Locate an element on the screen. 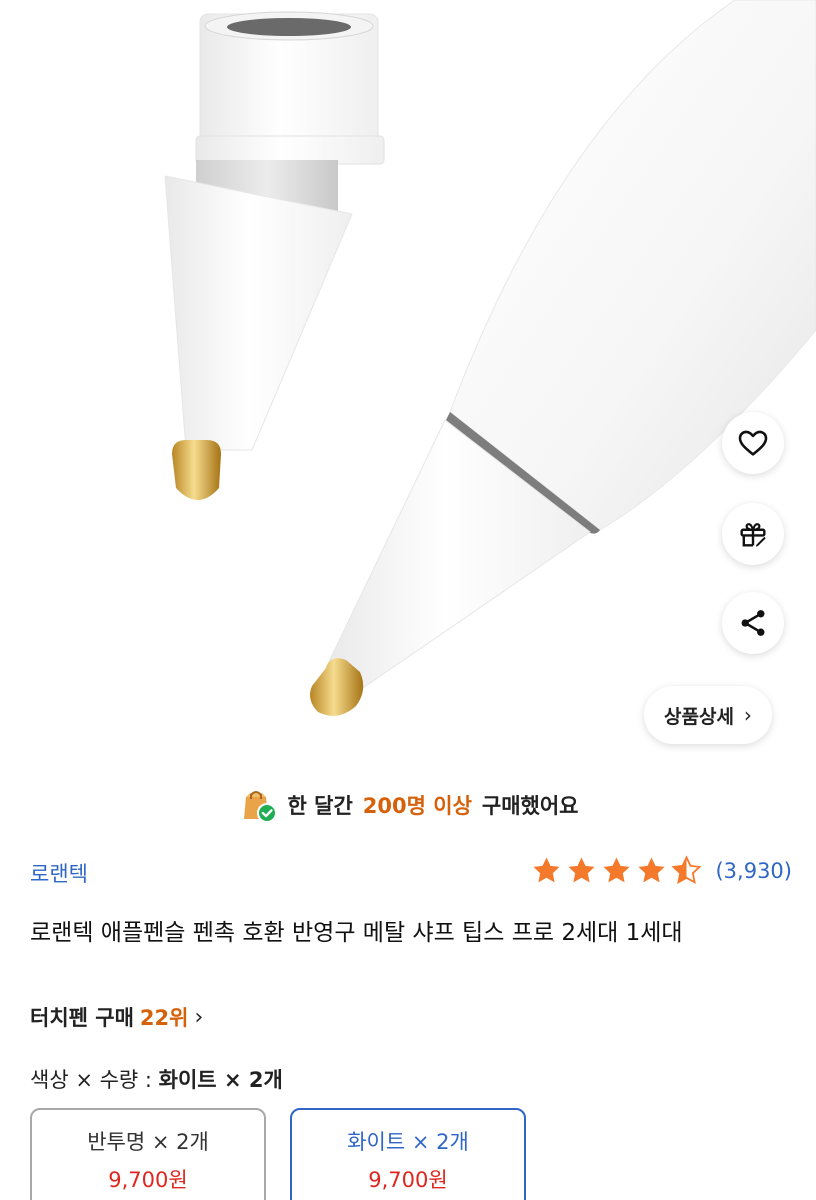 This screenshot has height=1200, width=816. shopping-bag-check-icon is located at coordinates (260, 807).